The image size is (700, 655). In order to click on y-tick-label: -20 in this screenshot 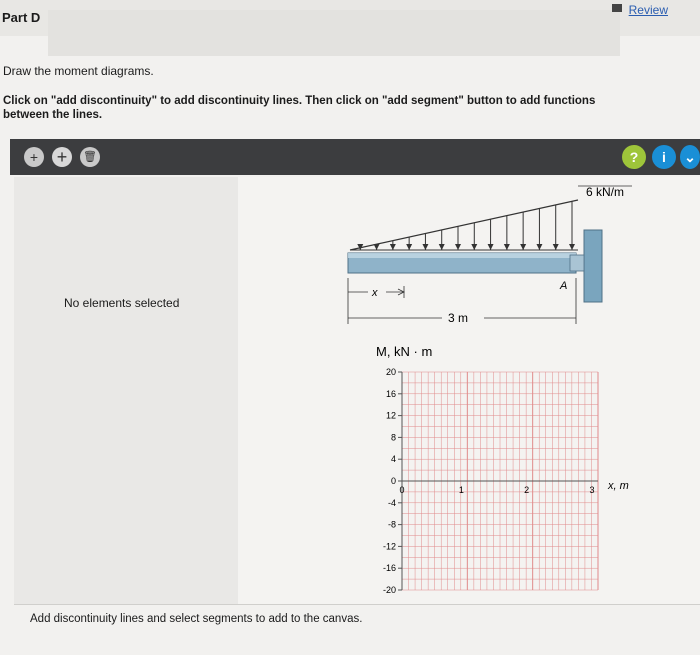, I will do `click(389, 590)`.